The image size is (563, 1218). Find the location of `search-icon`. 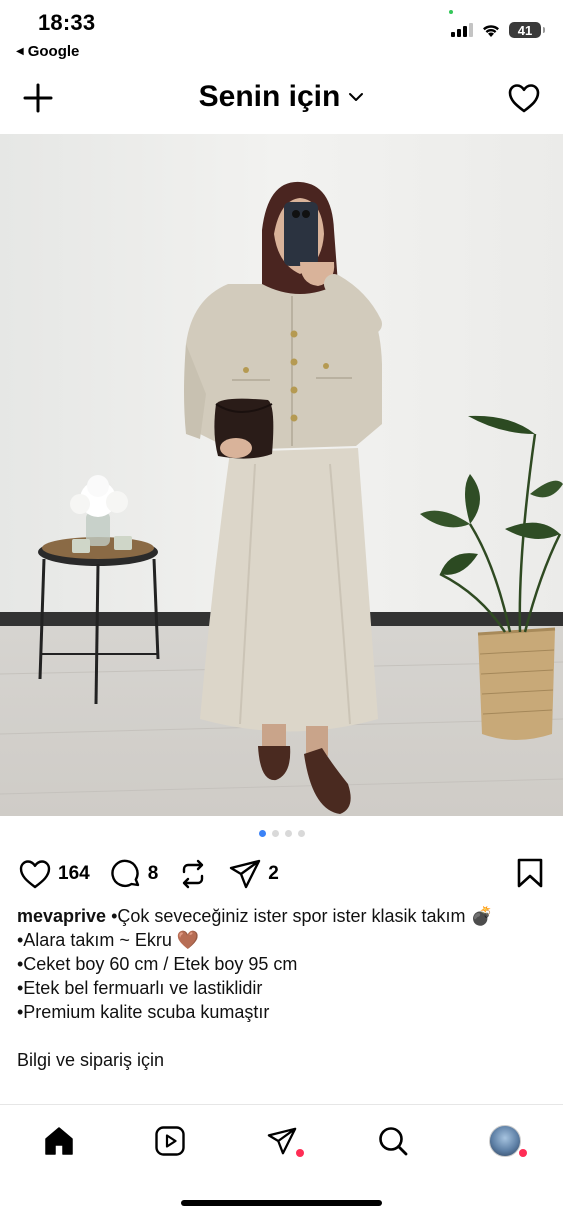

search-icon is located at coordinates (393, 1141).